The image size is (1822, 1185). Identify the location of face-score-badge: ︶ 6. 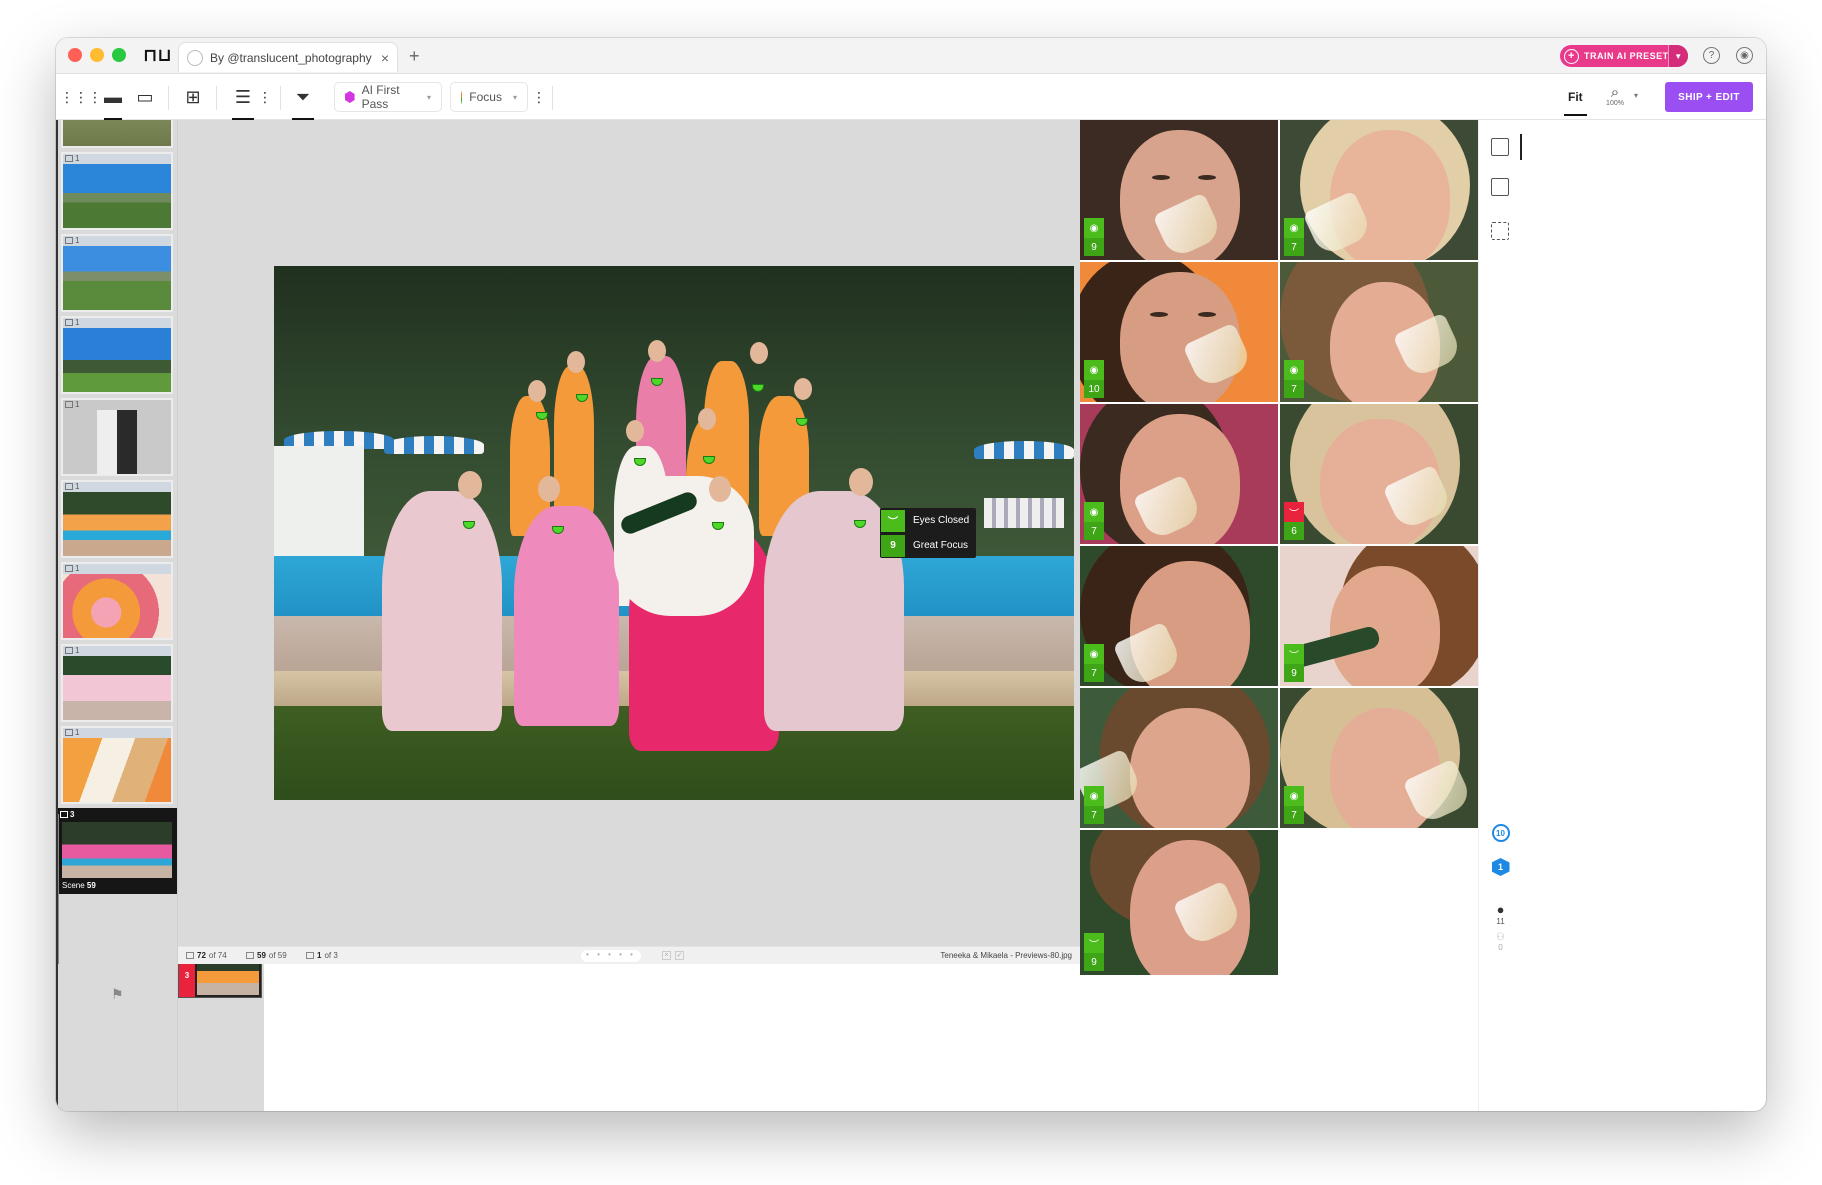
(1294, 521).